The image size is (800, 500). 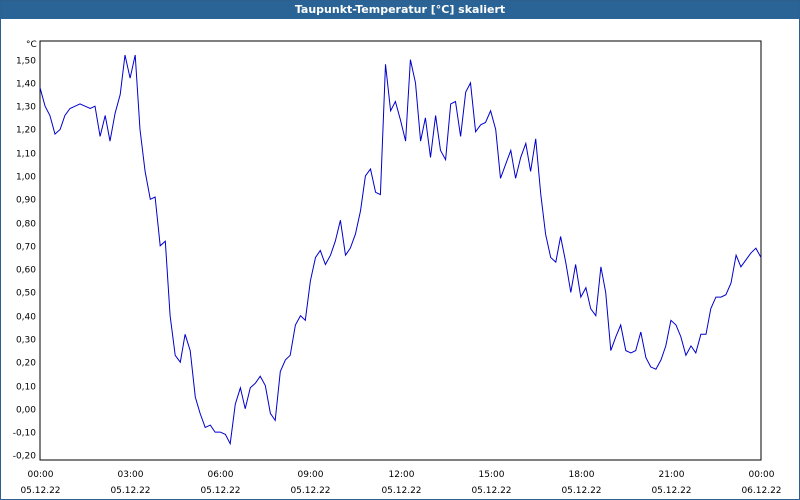 I want to click on y-tick-label: 0,50, so click(x=26, y=294).